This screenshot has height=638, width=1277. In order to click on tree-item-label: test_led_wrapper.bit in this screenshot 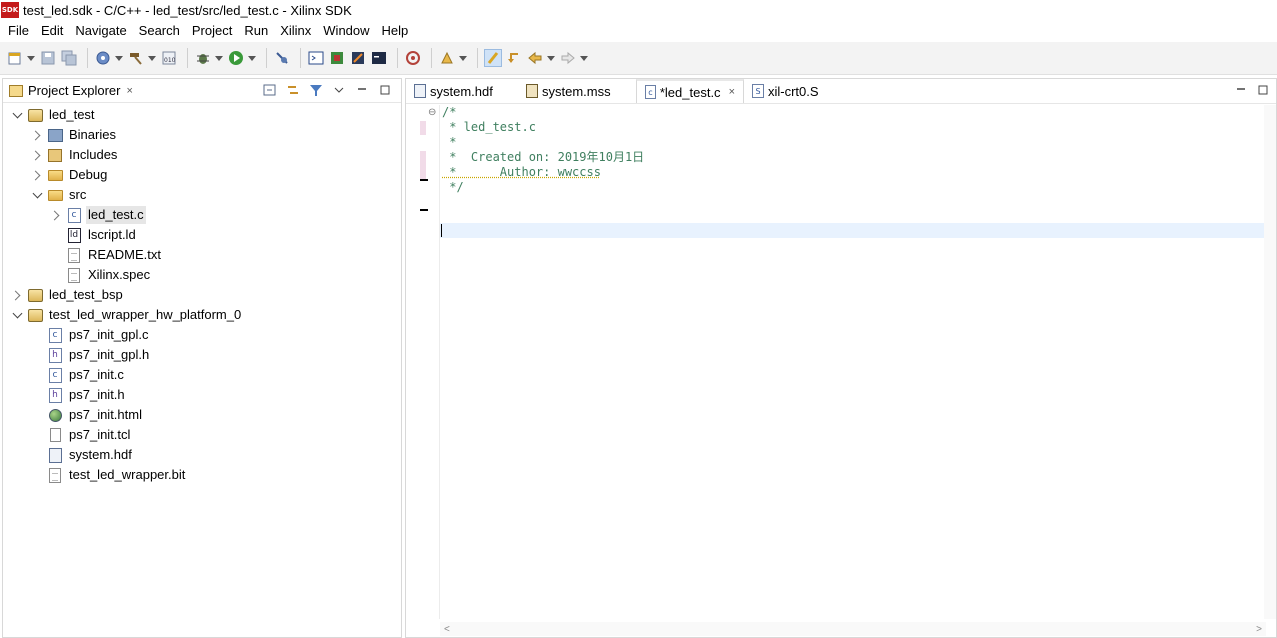, I will do `click(127, 474)`.